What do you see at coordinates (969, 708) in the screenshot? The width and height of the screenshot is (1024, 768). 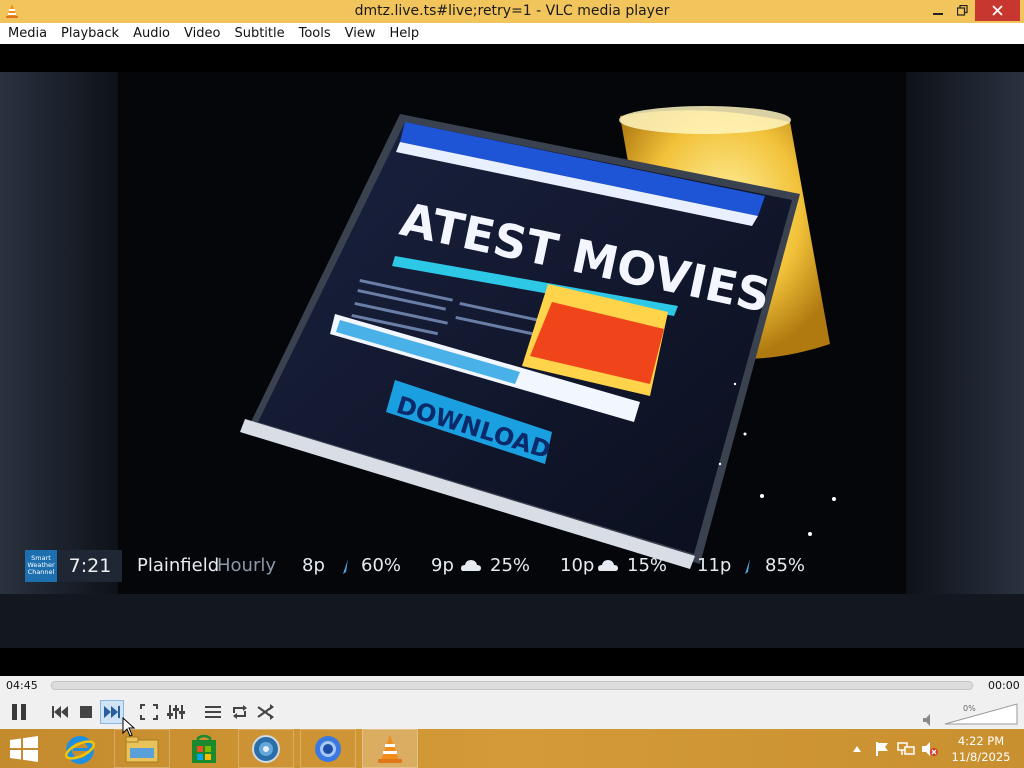 I see `volume-label: 0%` at bounding box center [969, 708].